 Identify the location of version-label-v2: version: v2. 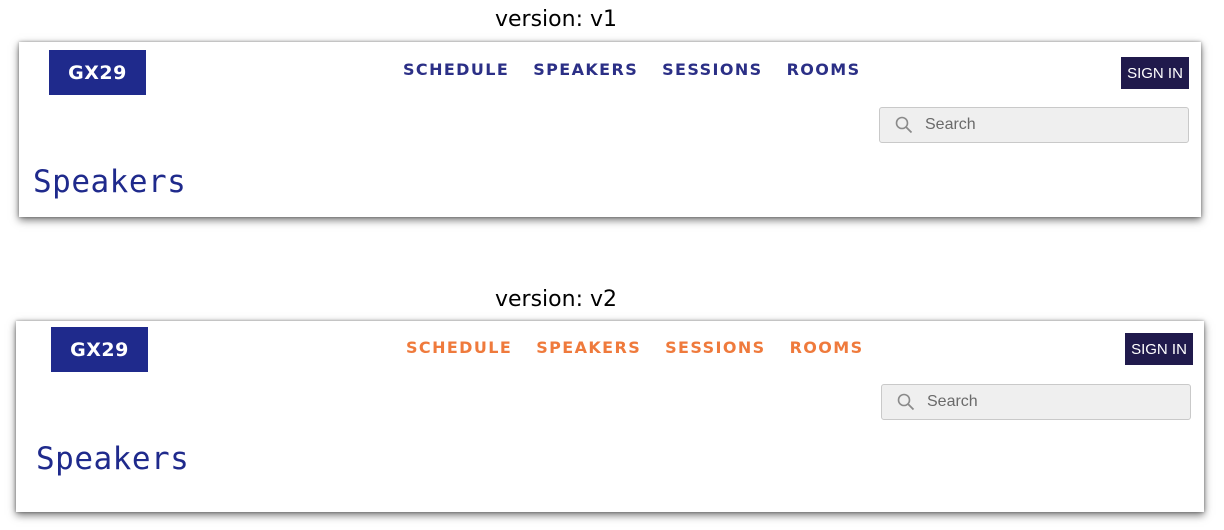
(556, 299).